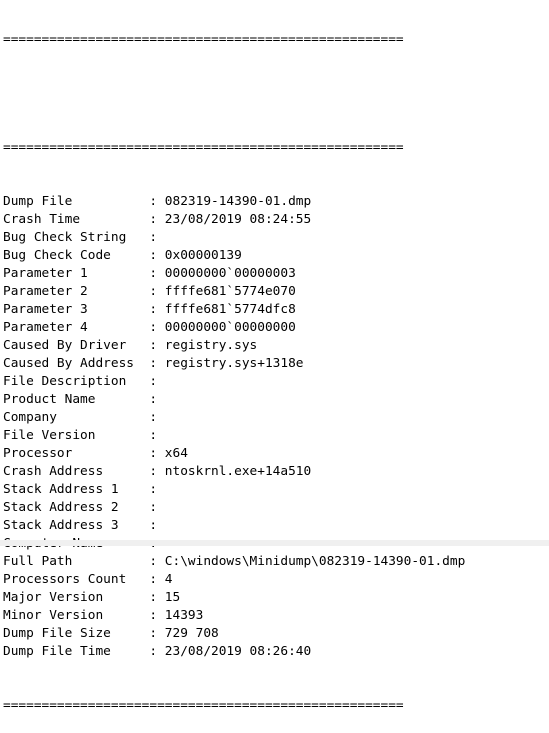  I want to click on field-row: Product Name :, so click(234, 400).